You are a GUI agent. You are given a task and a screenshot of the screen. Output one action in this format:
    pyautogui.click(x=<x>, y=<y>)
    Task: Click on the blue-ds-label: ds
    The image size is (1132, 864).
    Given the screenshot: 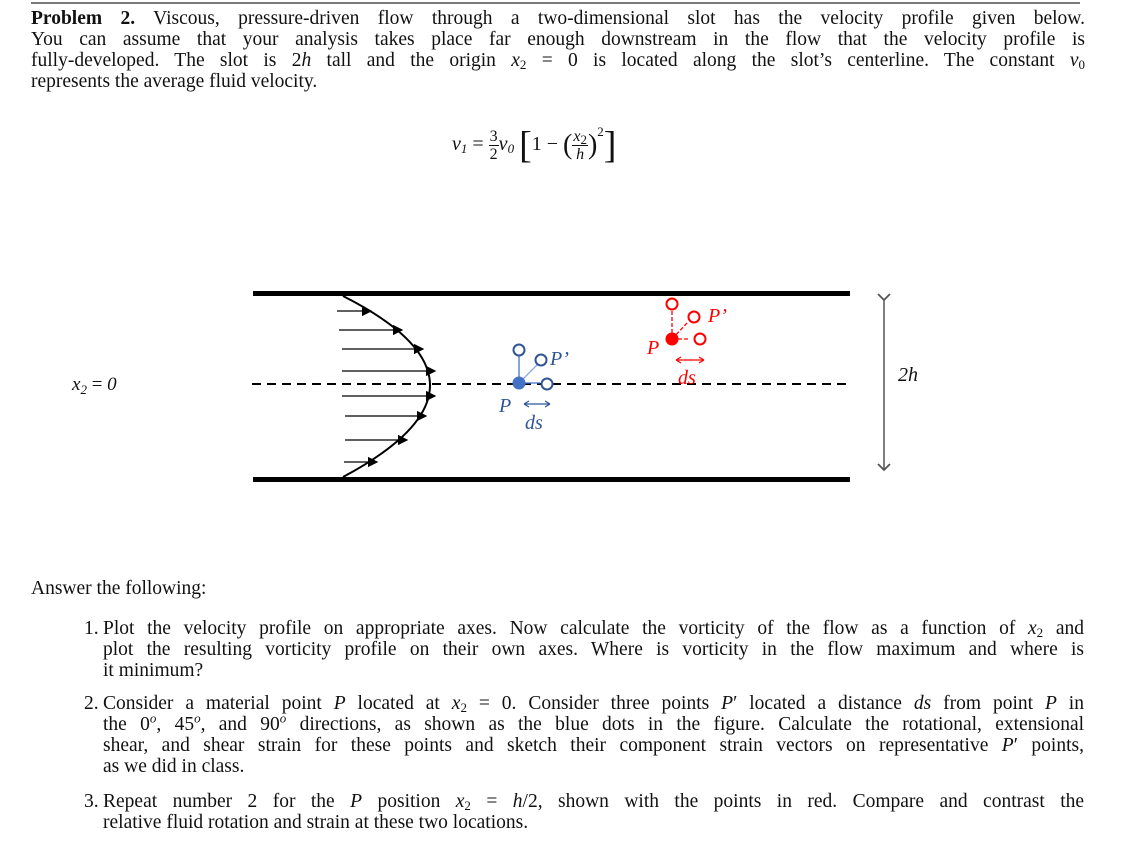 What is the action you would take?
    pyautogui.click(x=534, y=423)
    